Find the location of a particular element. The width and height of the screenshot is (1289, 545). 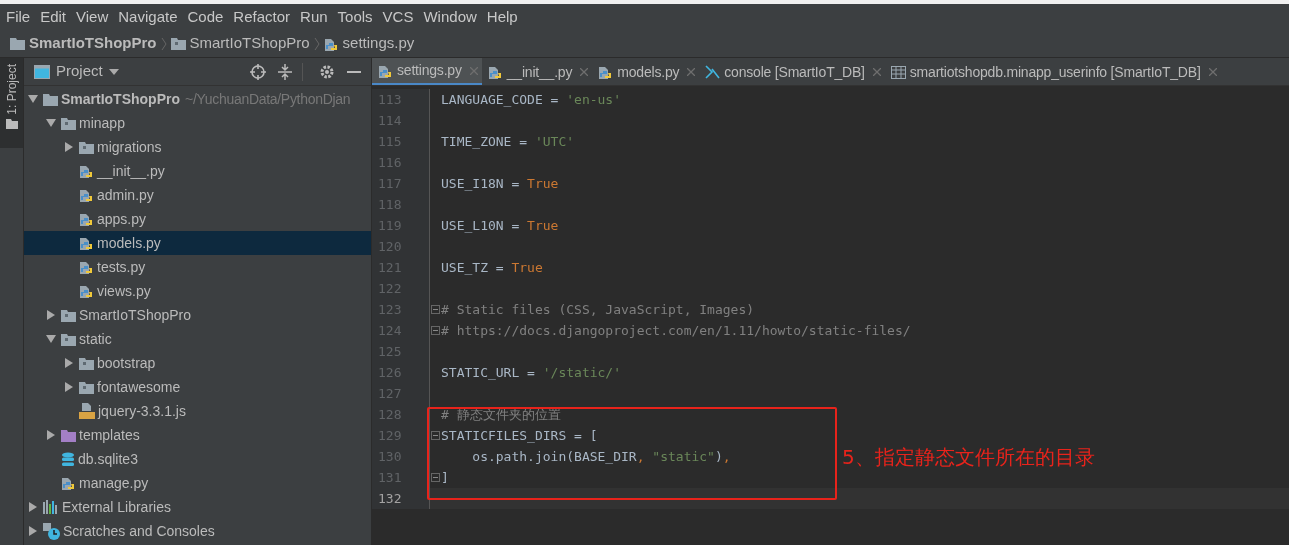

view-dropdown: Project is located at coordinates (87, 71).